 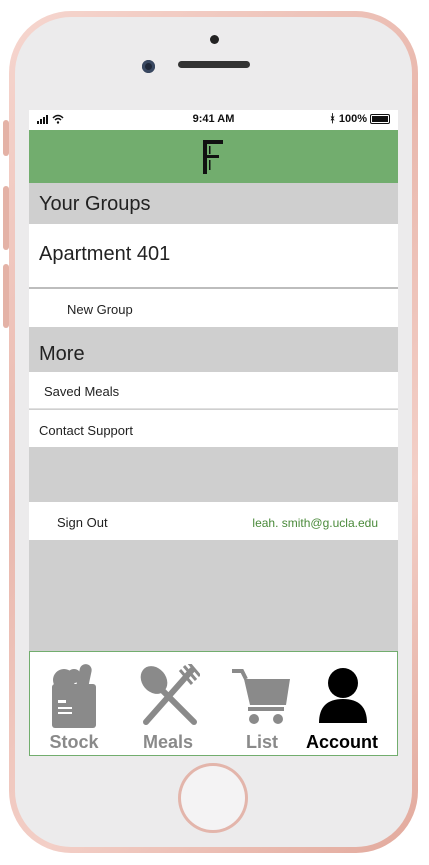 I want to click on group-name: Apartment 401, so click(x=105, y=254).